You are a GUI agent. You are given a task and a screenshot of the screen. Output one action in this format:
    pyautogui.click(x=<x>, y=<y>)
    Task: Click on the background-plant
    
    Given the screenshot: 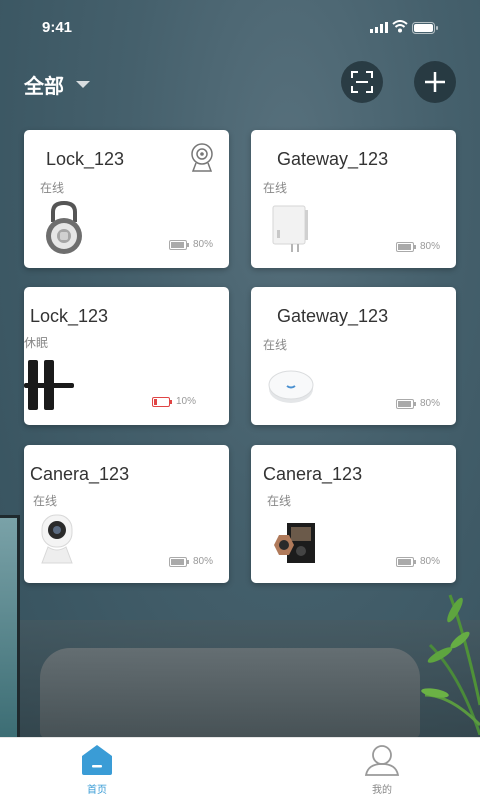 What is the action you would take?
    pyautogui.click(x=450, y=664)
    